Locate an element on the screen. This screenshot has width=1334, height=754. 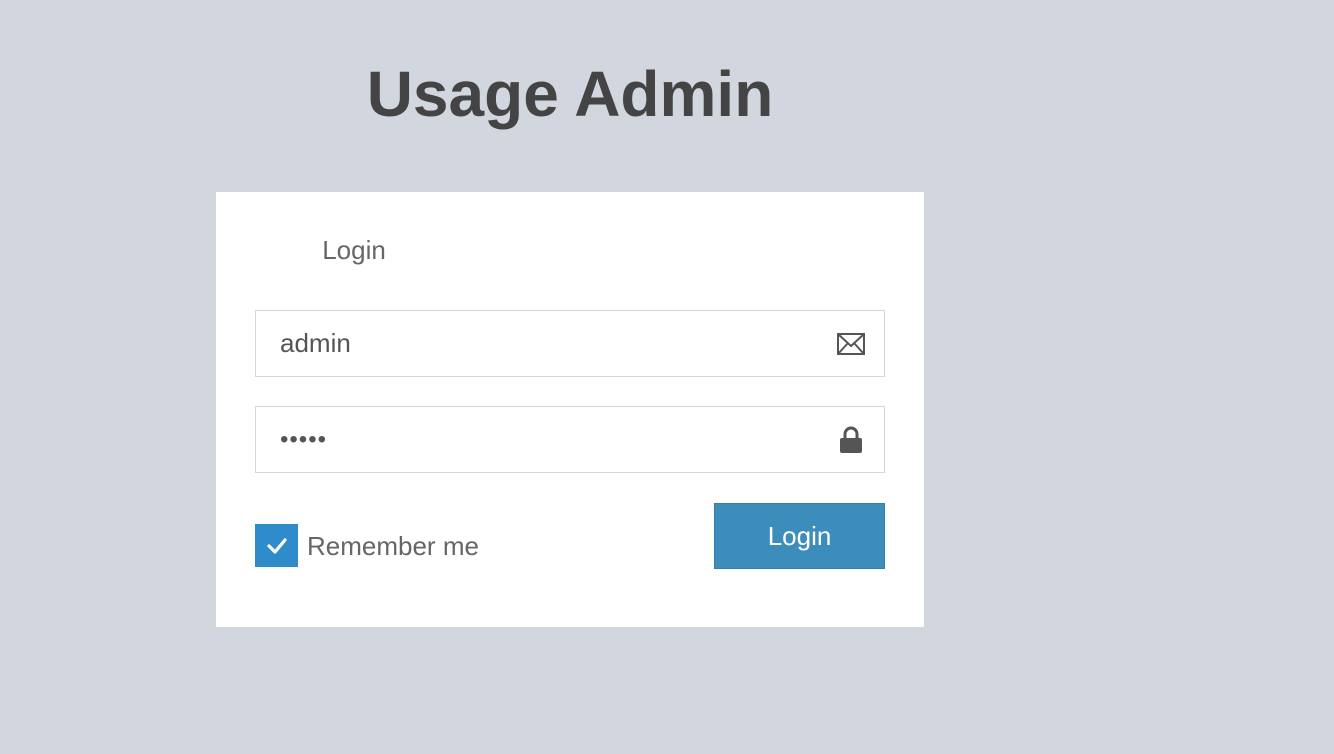
remember-me-label: Remember me is located at coordinates (393, 545).